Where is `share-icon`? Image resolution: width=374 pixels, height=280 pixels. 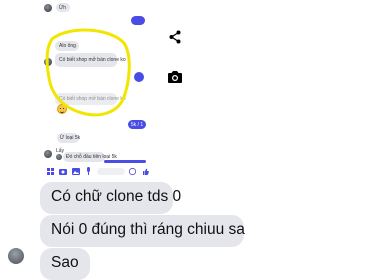 share-icon is located at coordinates (175, 37).